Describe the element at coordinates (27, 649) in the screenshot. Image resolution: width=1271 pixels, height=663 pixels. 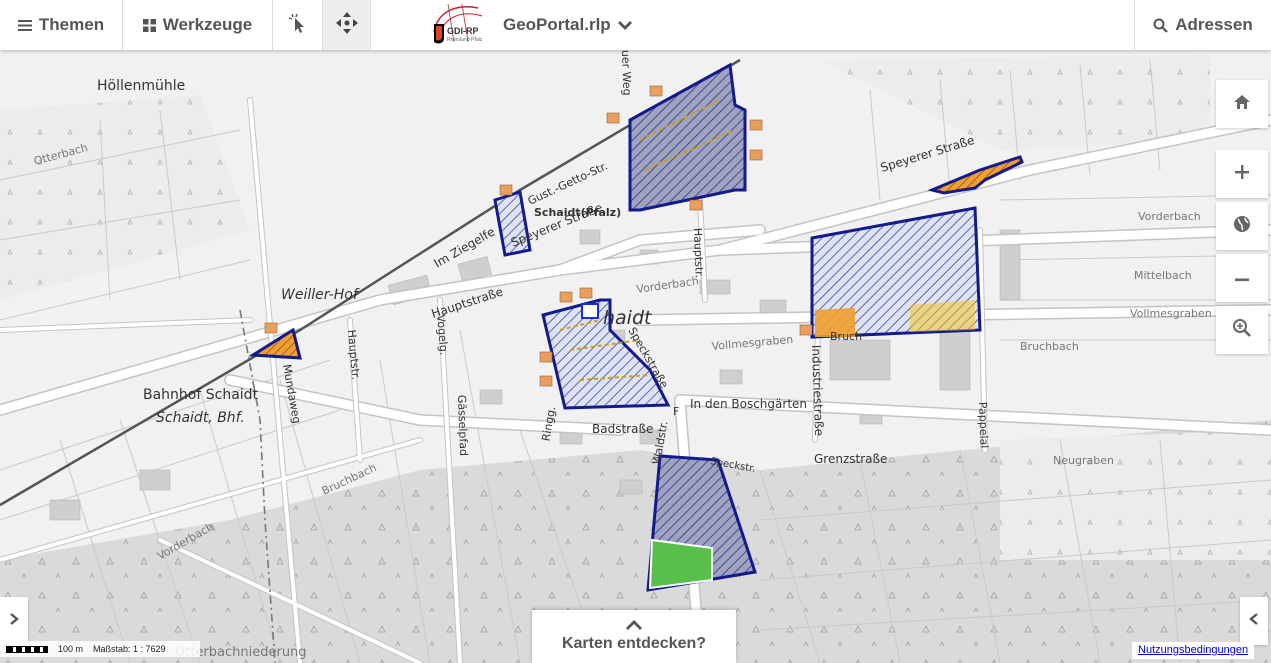
I see `scale-ruler` at that location.